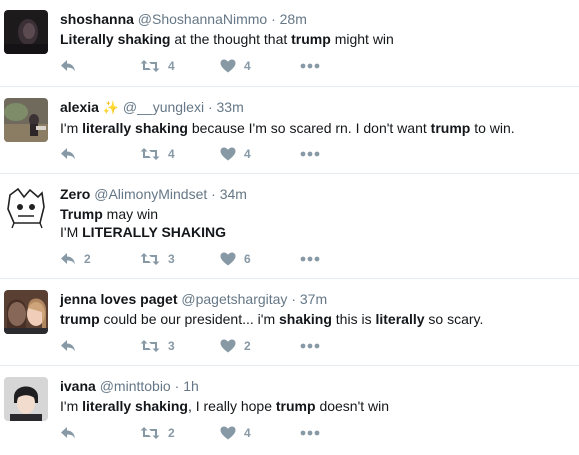 The image size is (579, 455). Describe the element at coordinates (400, 319) in the screenshot. I see `tweet-text-segment: literally` at that location.